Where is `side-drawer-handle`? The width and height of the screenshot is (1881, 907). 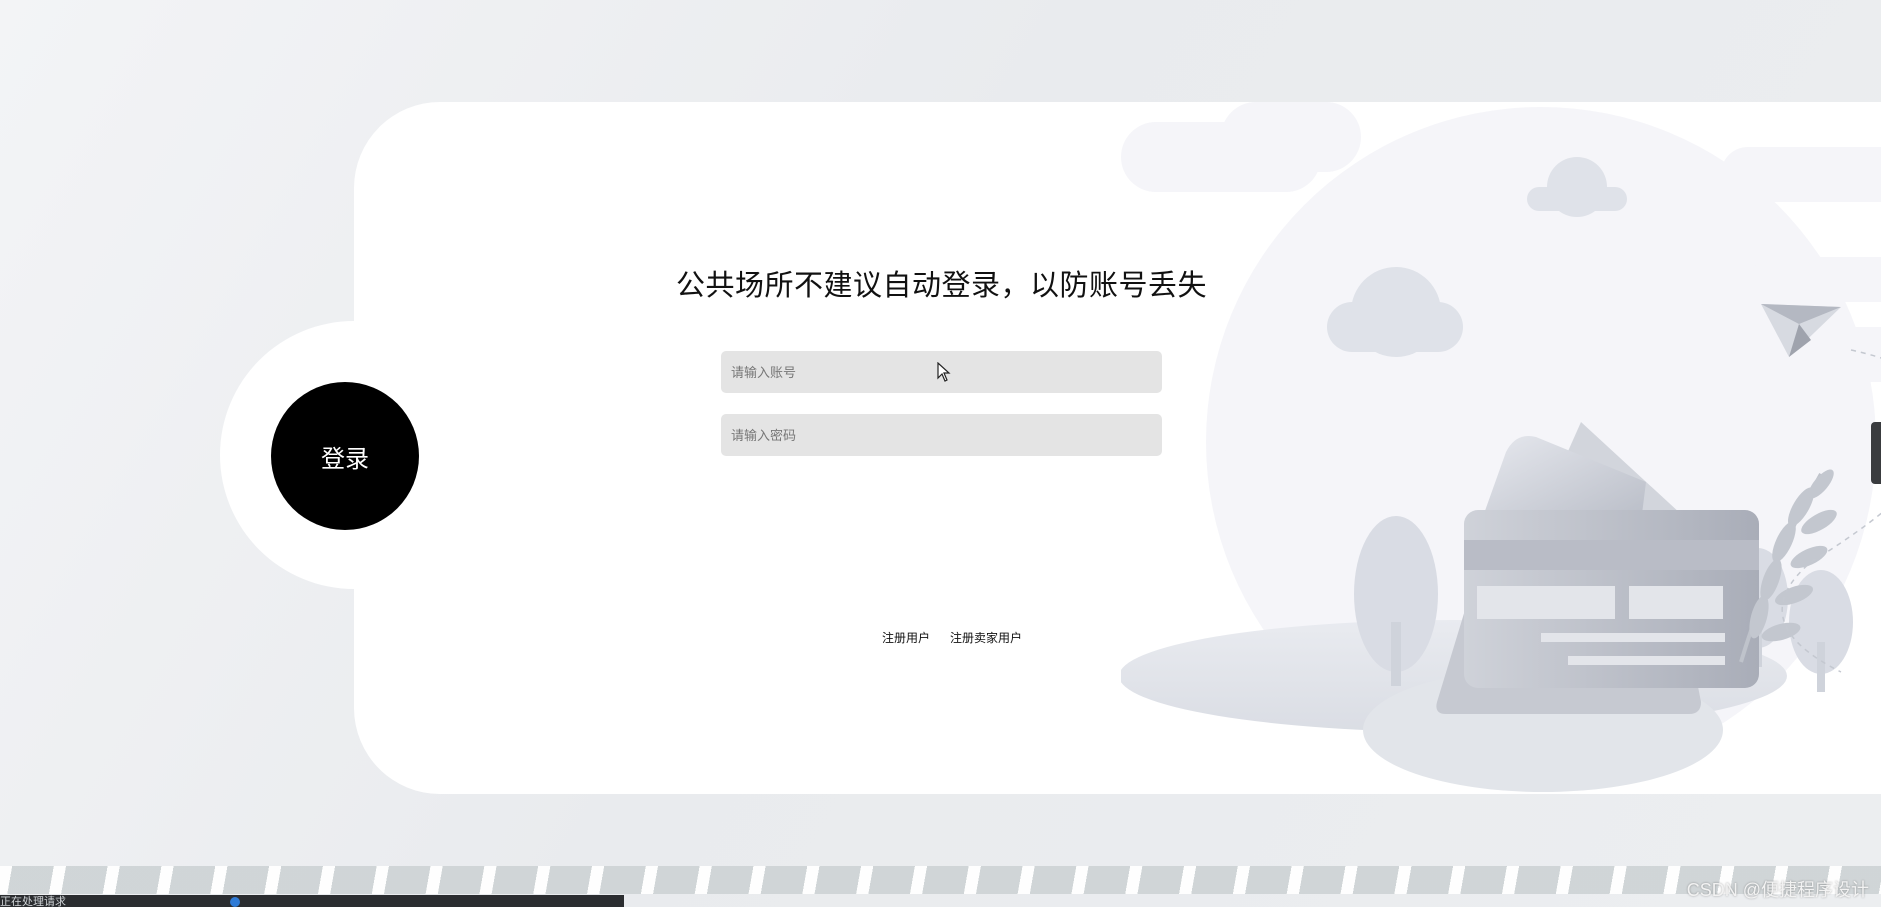
side-drawer-handle is located at coordinates (1876, 453).